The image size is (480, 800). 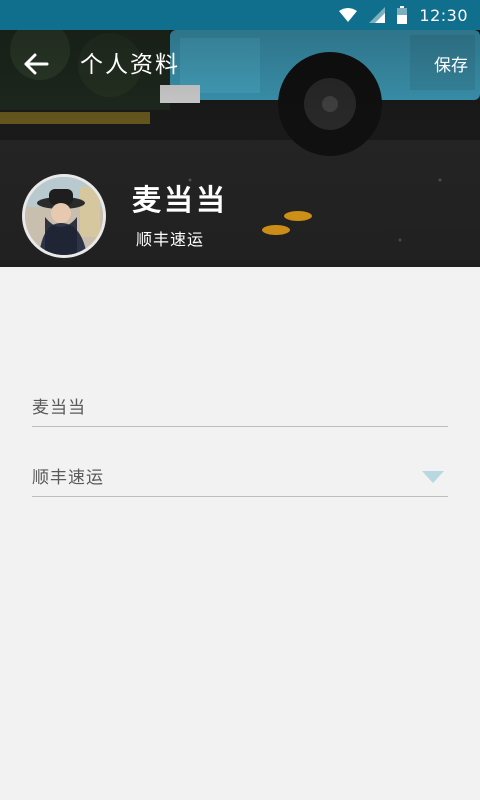 What do you see at coordinates (180, 200) in the screenshot?
I see `profile-name: 麦当当` at bounding box center [180, 200].